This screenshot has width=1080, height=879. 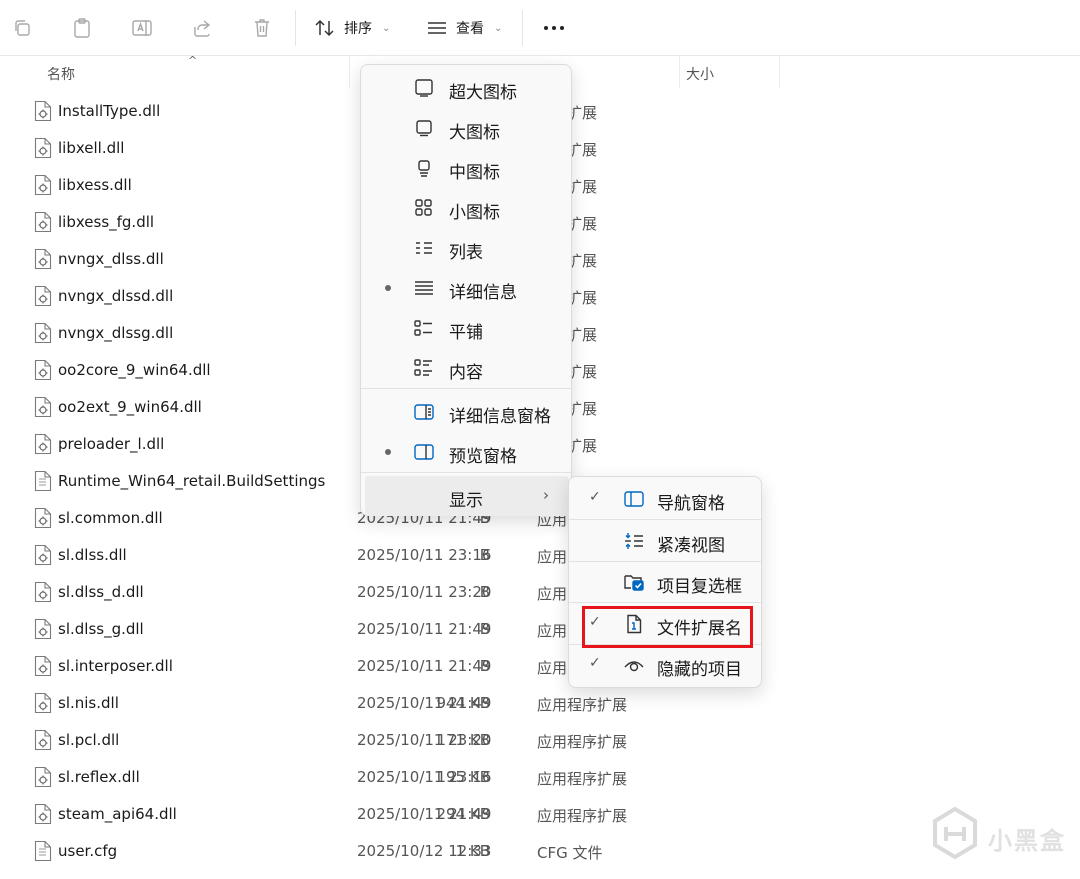 I want to click on table-row: sl.pcl.dll 2025/10/11 23:20 应用程序扩展 171 KB, so click(x=400, y=740).